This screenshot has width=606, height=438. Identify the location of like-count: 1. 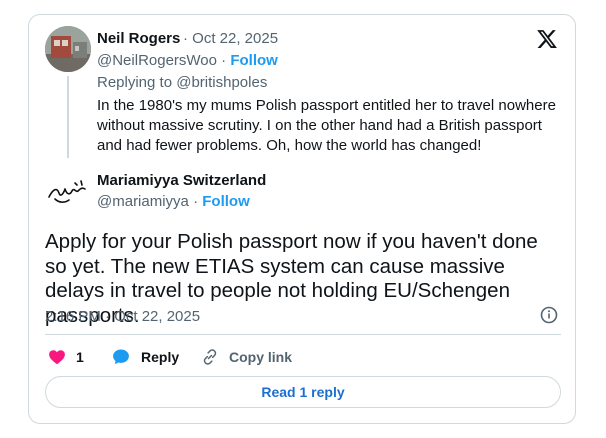
(80, 357).